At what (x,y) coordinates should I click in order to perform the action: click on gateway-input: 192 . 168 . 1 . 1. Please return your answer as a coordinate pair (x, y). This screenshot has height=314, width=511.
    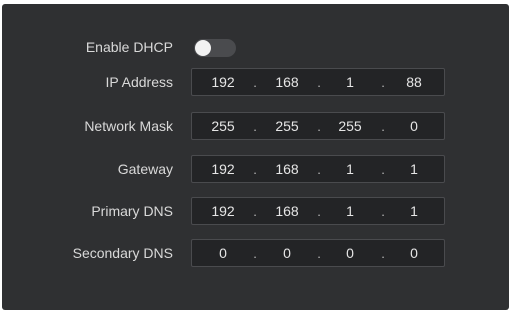
    Looking at the image, I should click on (318, 169).